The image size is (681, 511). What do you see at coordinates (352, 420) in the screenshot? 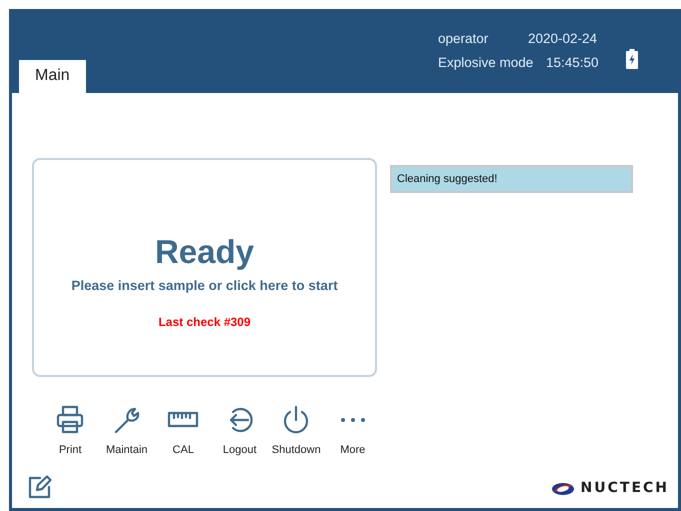
I see `more-icon` at bounding box center [352, 420].